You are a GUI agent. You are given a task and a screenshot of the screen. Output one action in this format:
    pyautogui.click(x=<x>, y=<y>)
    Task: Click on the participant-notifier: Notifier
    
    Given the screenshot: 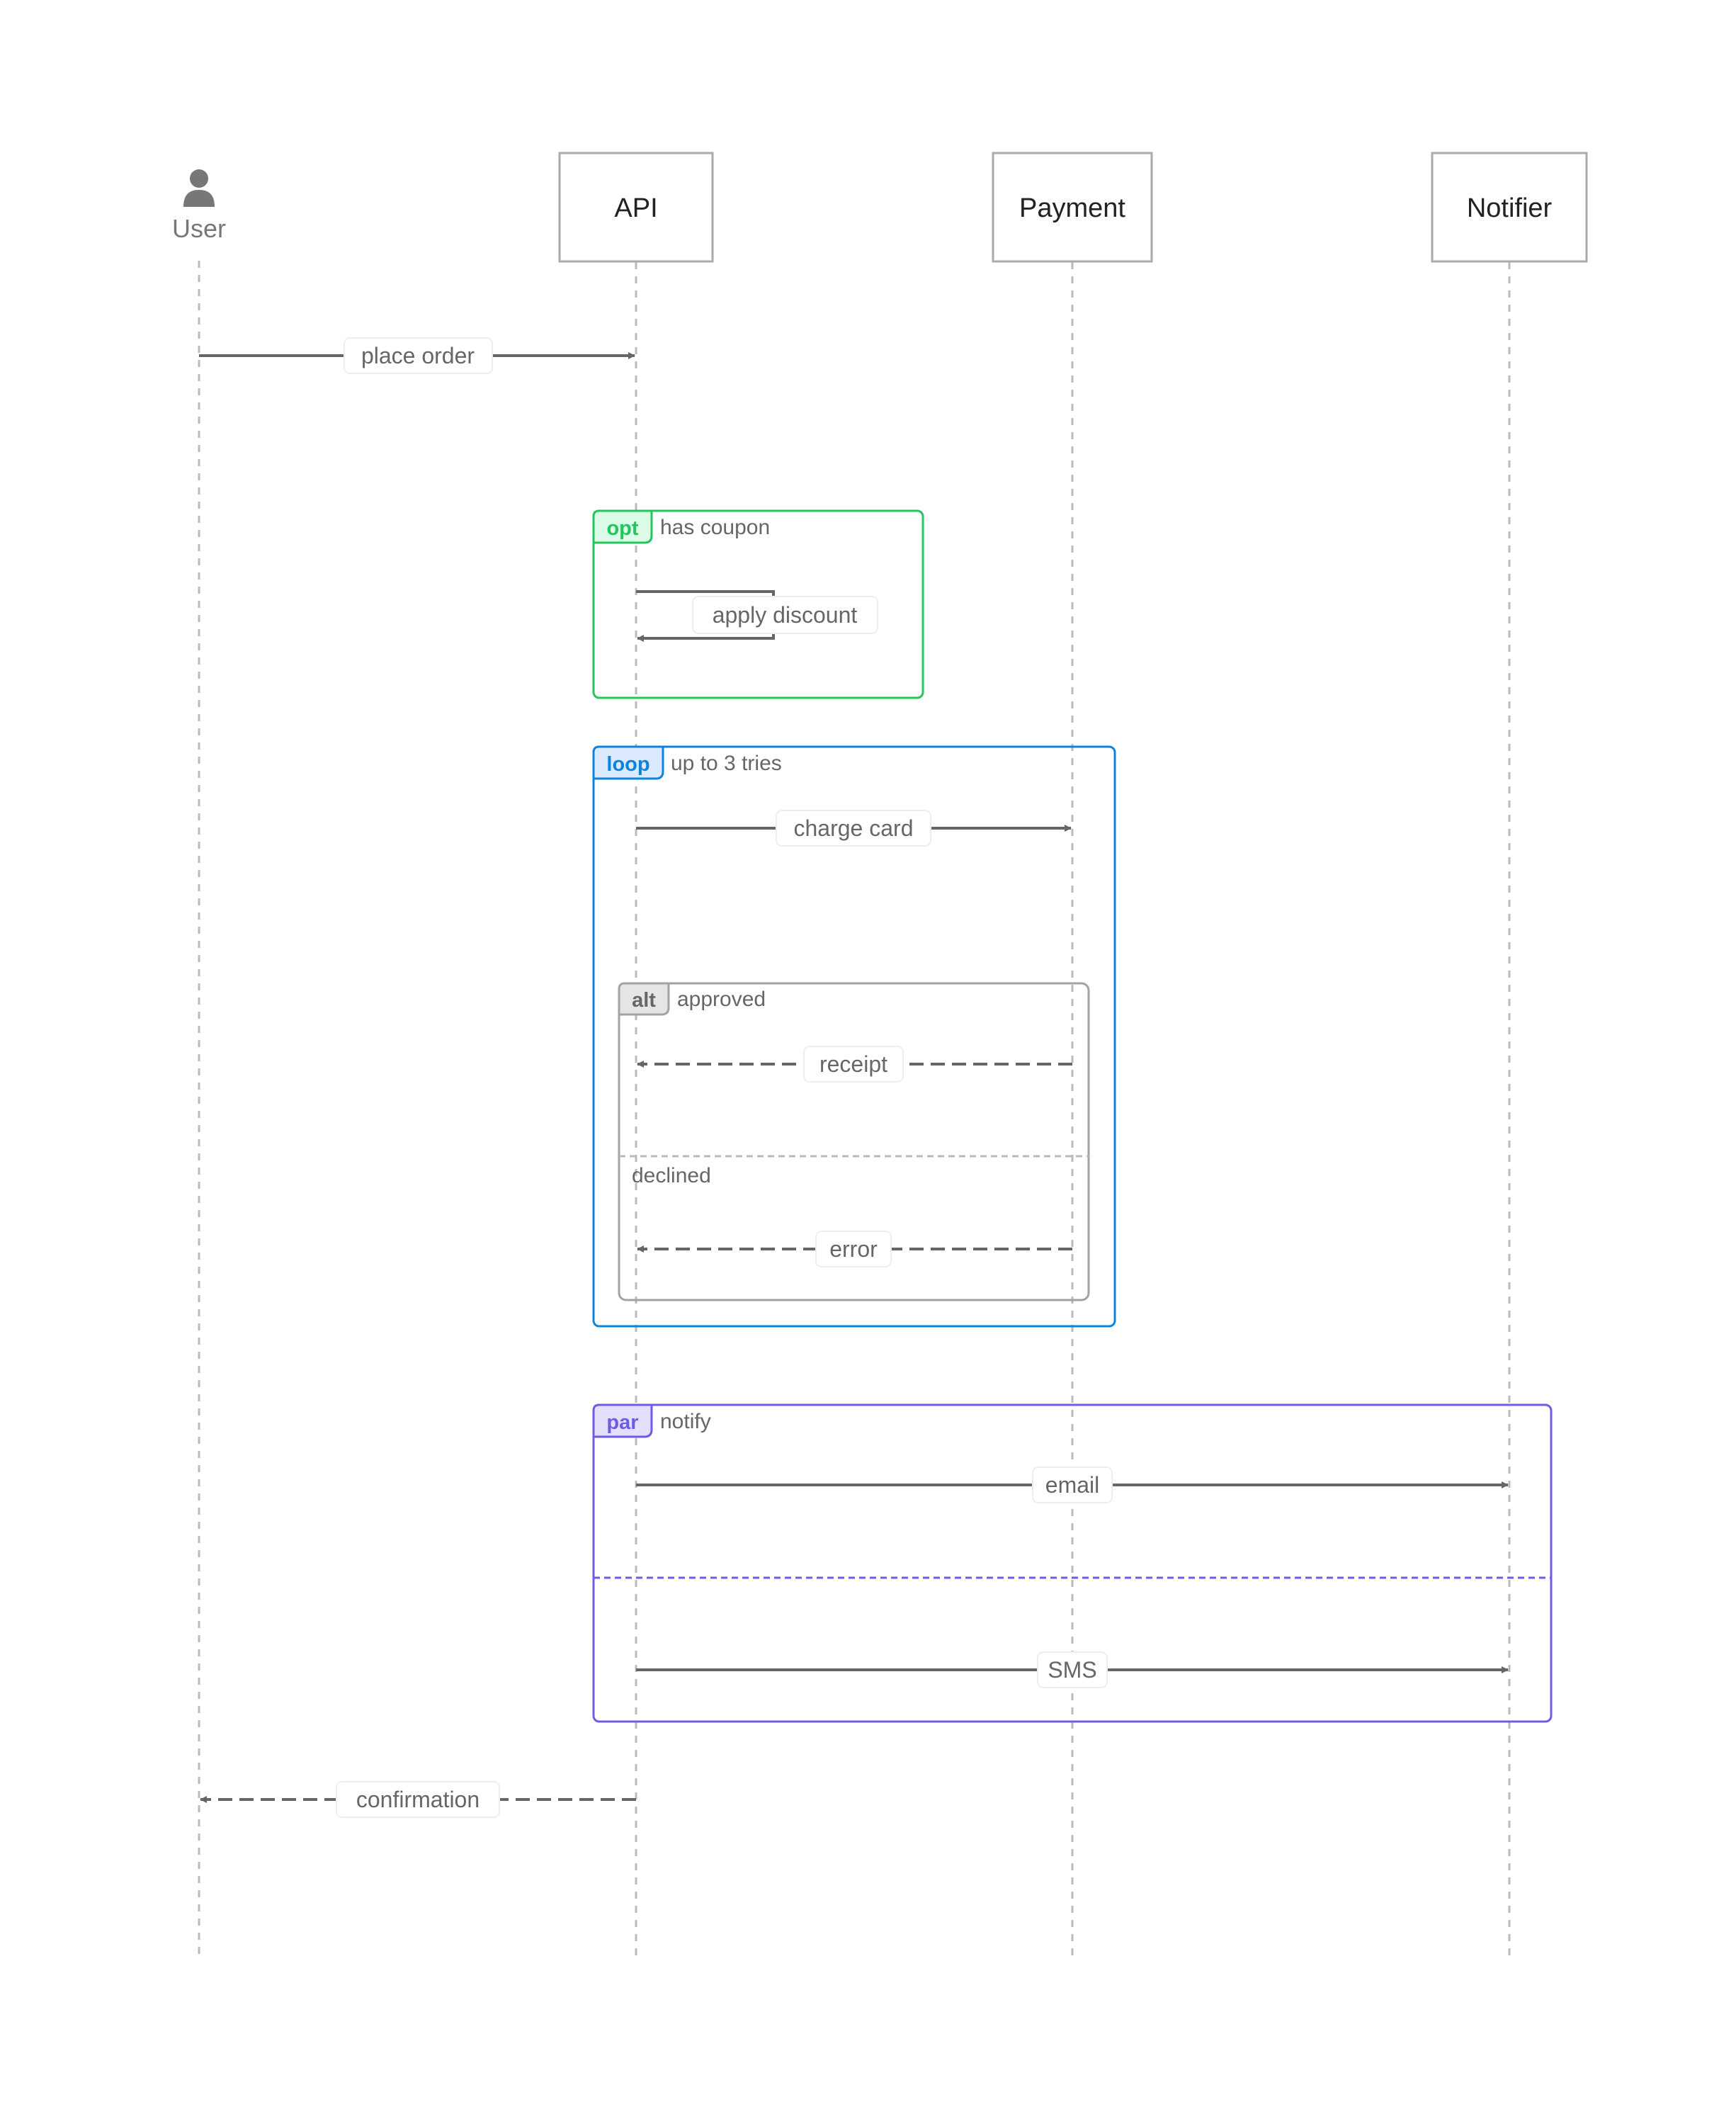 What is the action you would take?
    pyautogui.click(x=1510, y=208)
    